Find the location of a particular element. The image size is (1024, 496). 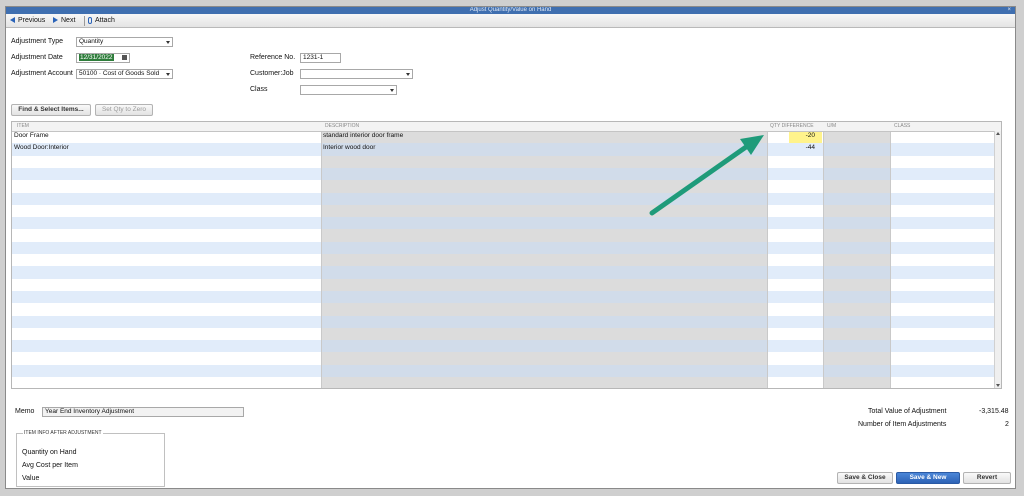

quantity-on-hand-label: Quantity on Hand is located at coordinates (49, 452).